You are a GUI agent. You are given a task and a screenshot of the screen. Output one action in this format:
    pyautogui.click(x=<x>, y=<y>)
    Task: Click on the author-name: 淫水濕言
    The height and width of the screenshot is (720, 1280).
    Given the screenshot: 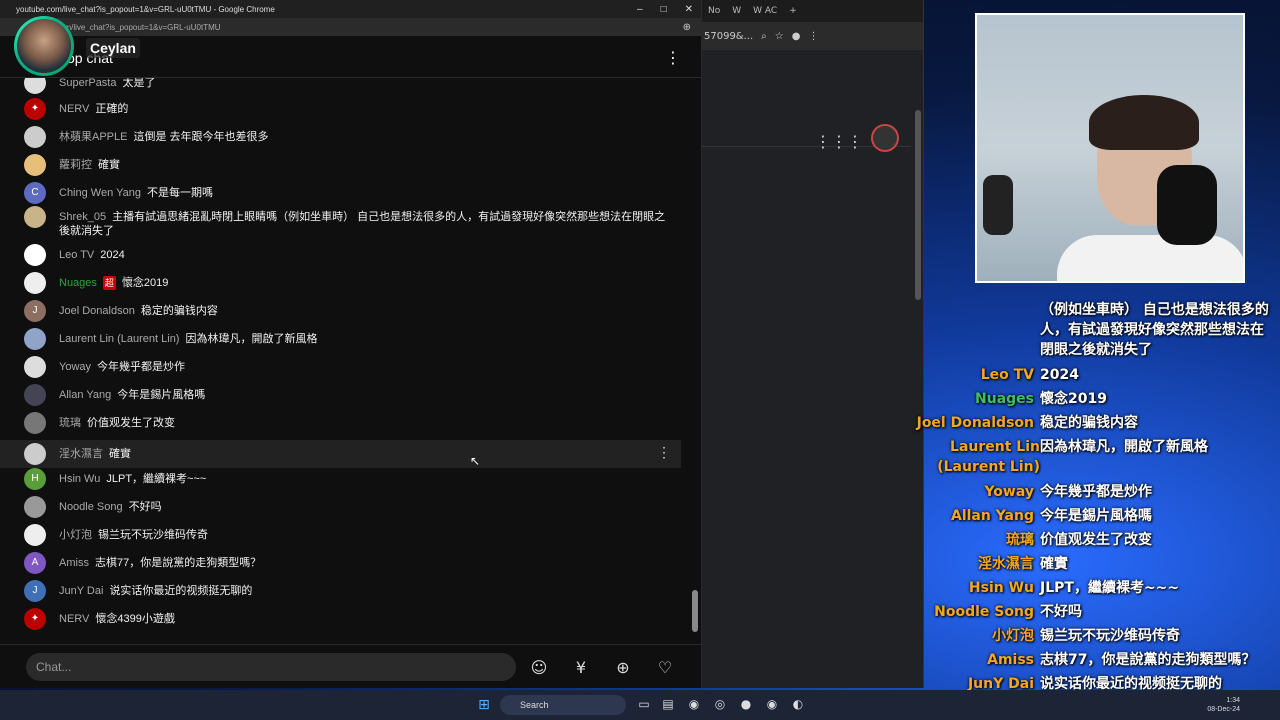 What is the action you would take?
    pyautogui.click(x=81, y=454)
    